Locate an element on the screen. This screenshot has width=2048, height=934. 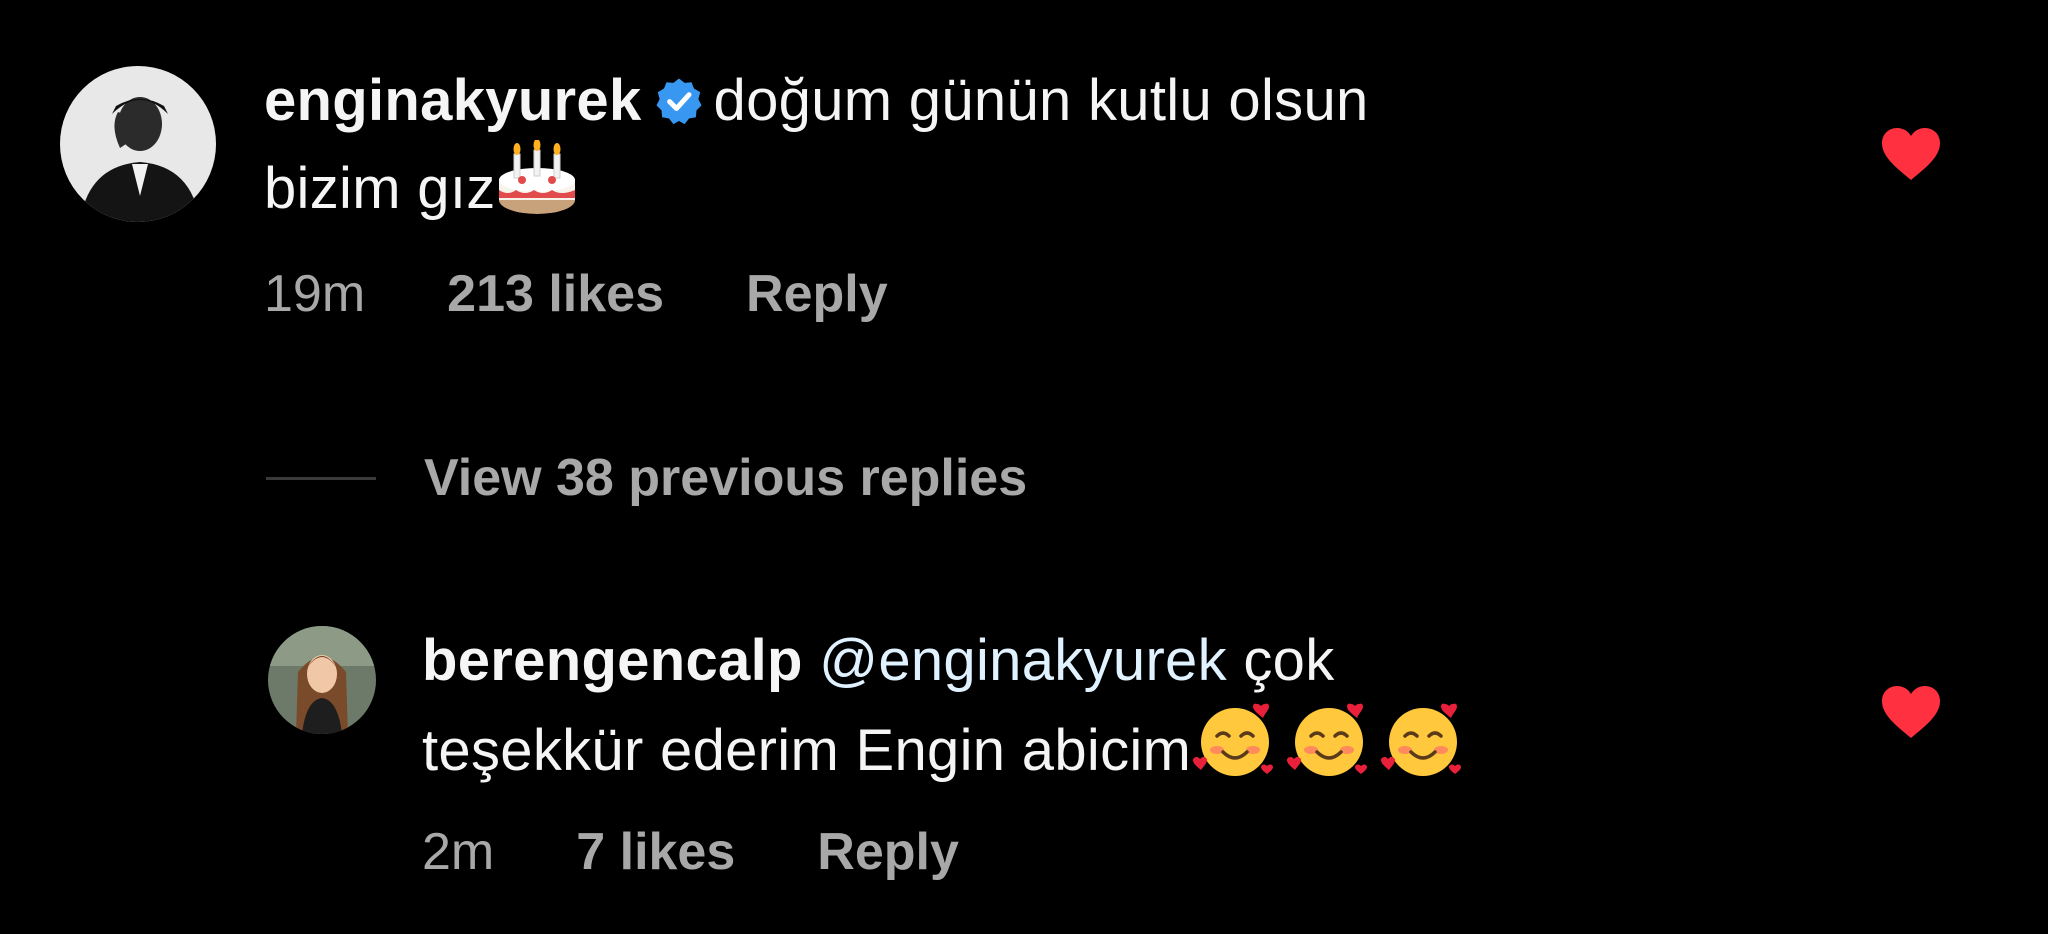
username: berengencalp is located at coordinates (612, 660).